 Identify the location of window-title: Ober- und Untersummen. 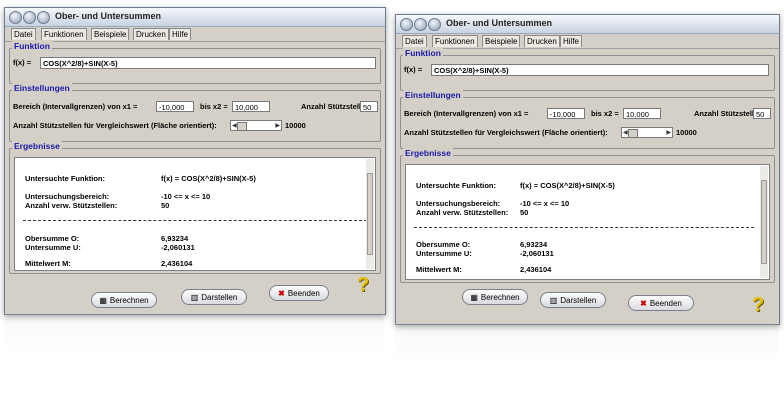
(108, 16).